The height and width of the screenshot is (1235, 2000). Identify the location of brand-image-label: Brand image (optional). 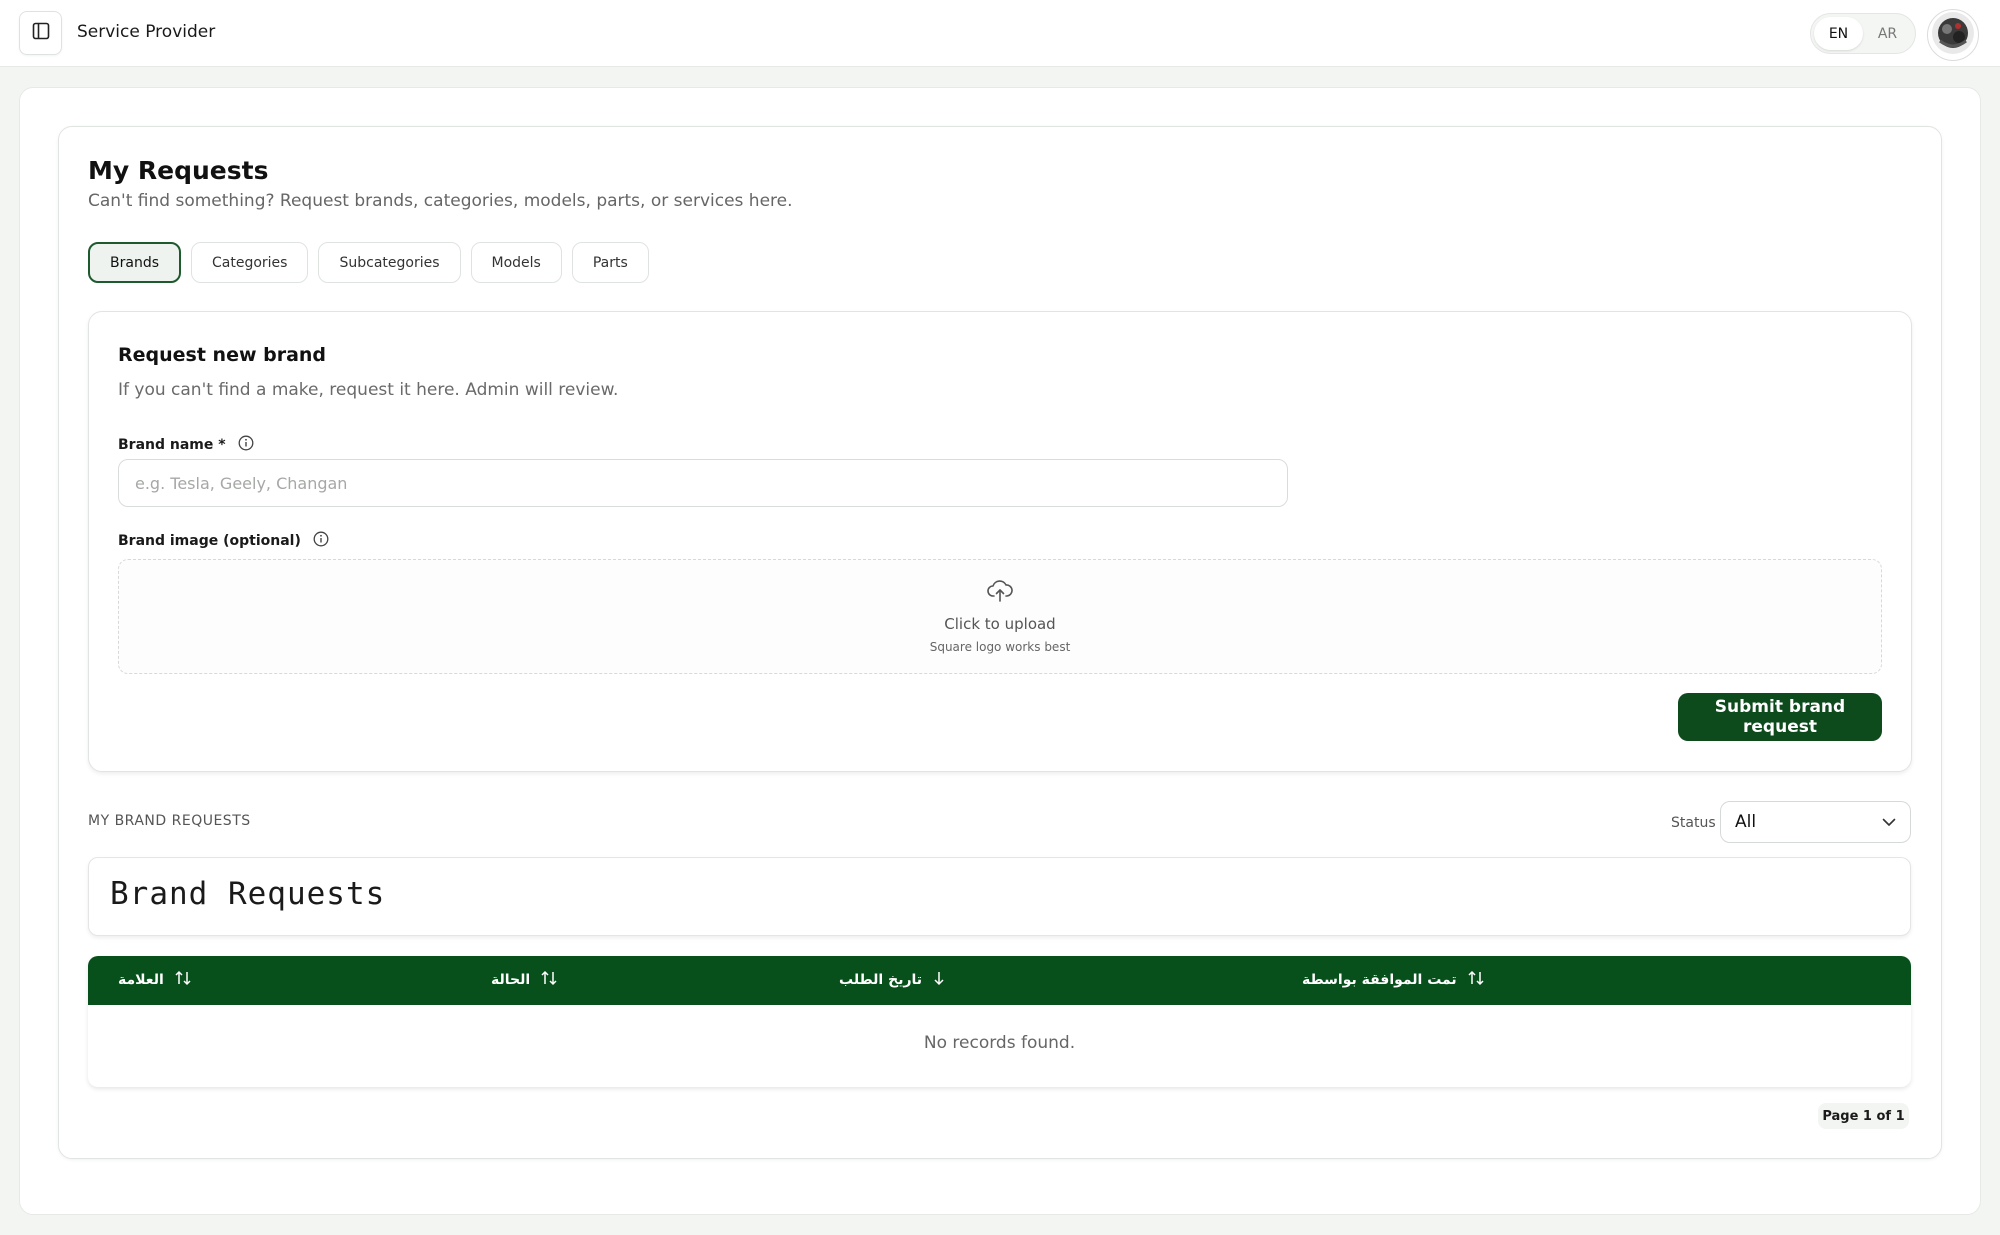
(209, 541).